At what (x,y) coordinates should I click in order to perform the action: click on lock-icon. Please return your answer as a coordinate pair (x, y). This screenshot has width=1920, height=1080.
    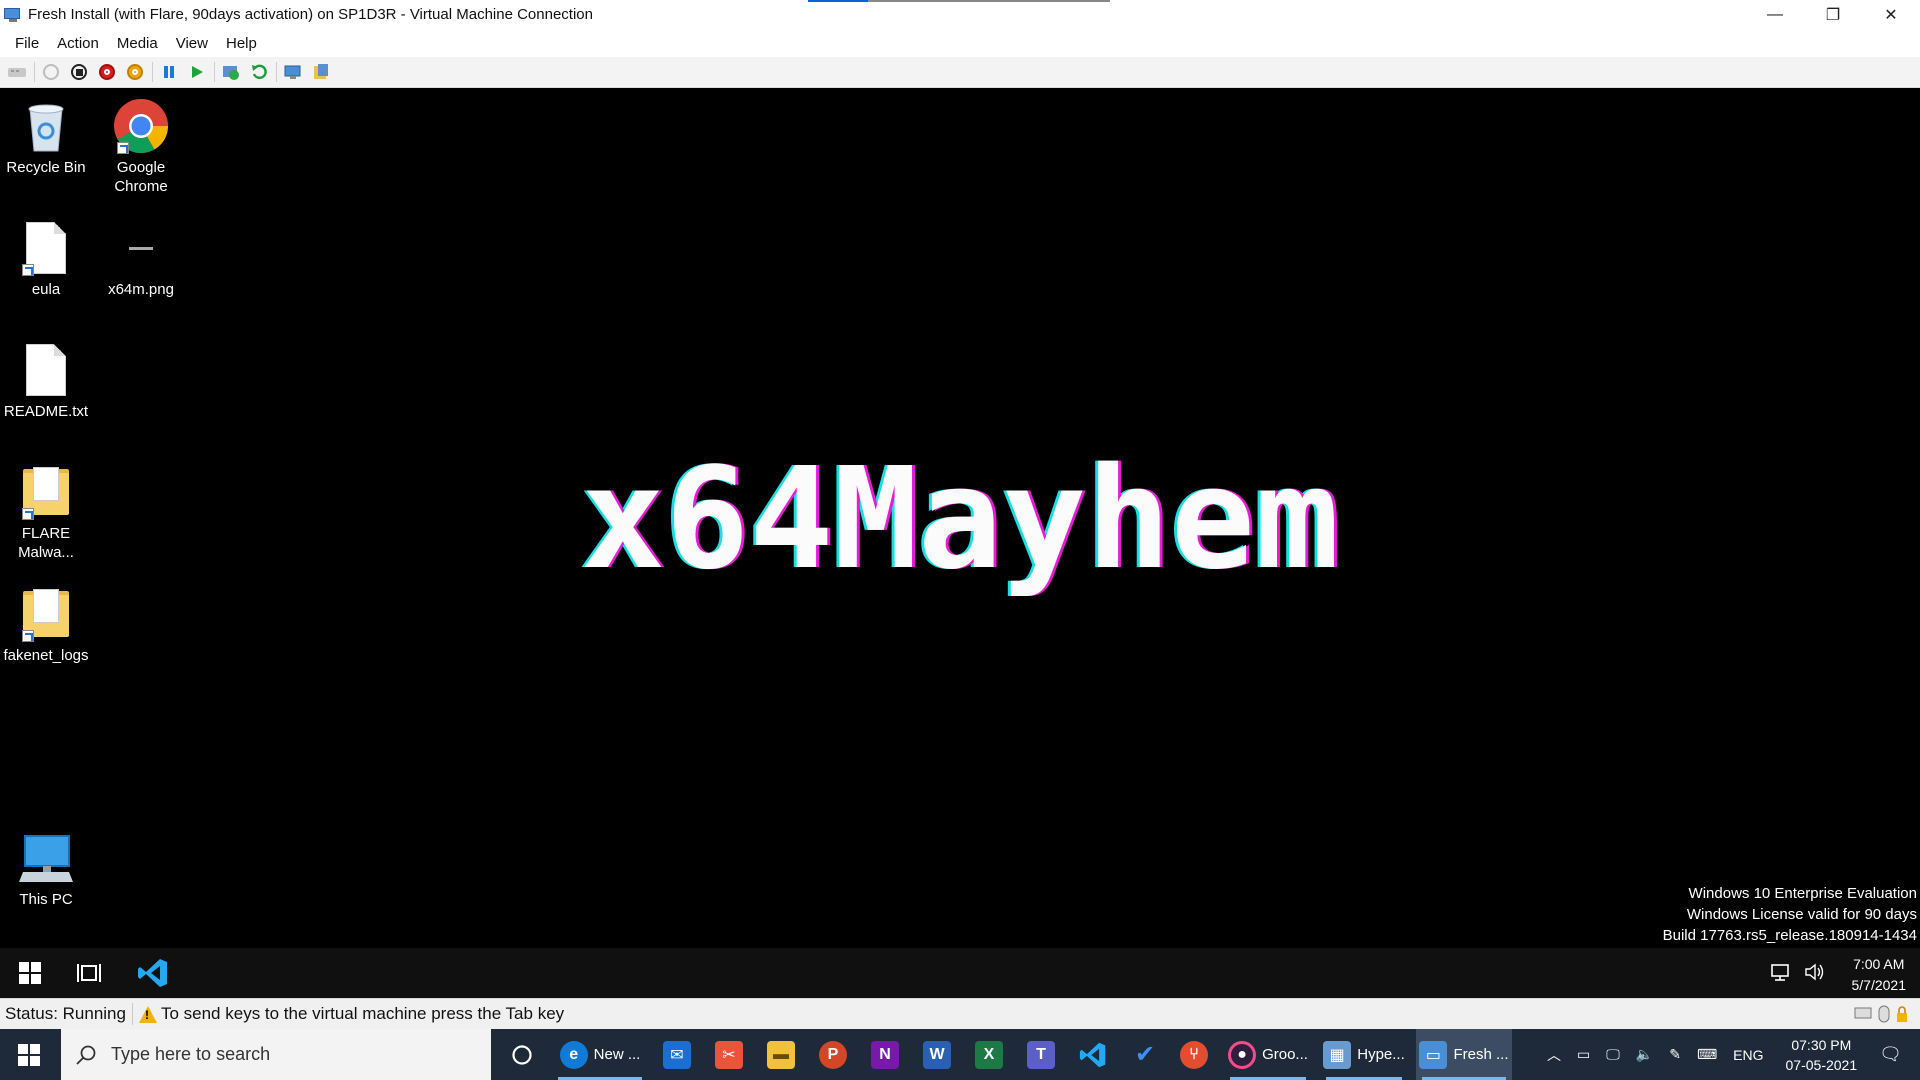
    Looking at the image, I should click on (1902, 1014).